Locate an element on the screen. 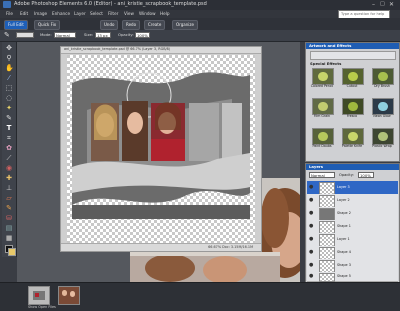 The height and width of the screenshot is (311, 400). effect-colored-pencil: Colored Pencil is located at coordinates (322, 79).